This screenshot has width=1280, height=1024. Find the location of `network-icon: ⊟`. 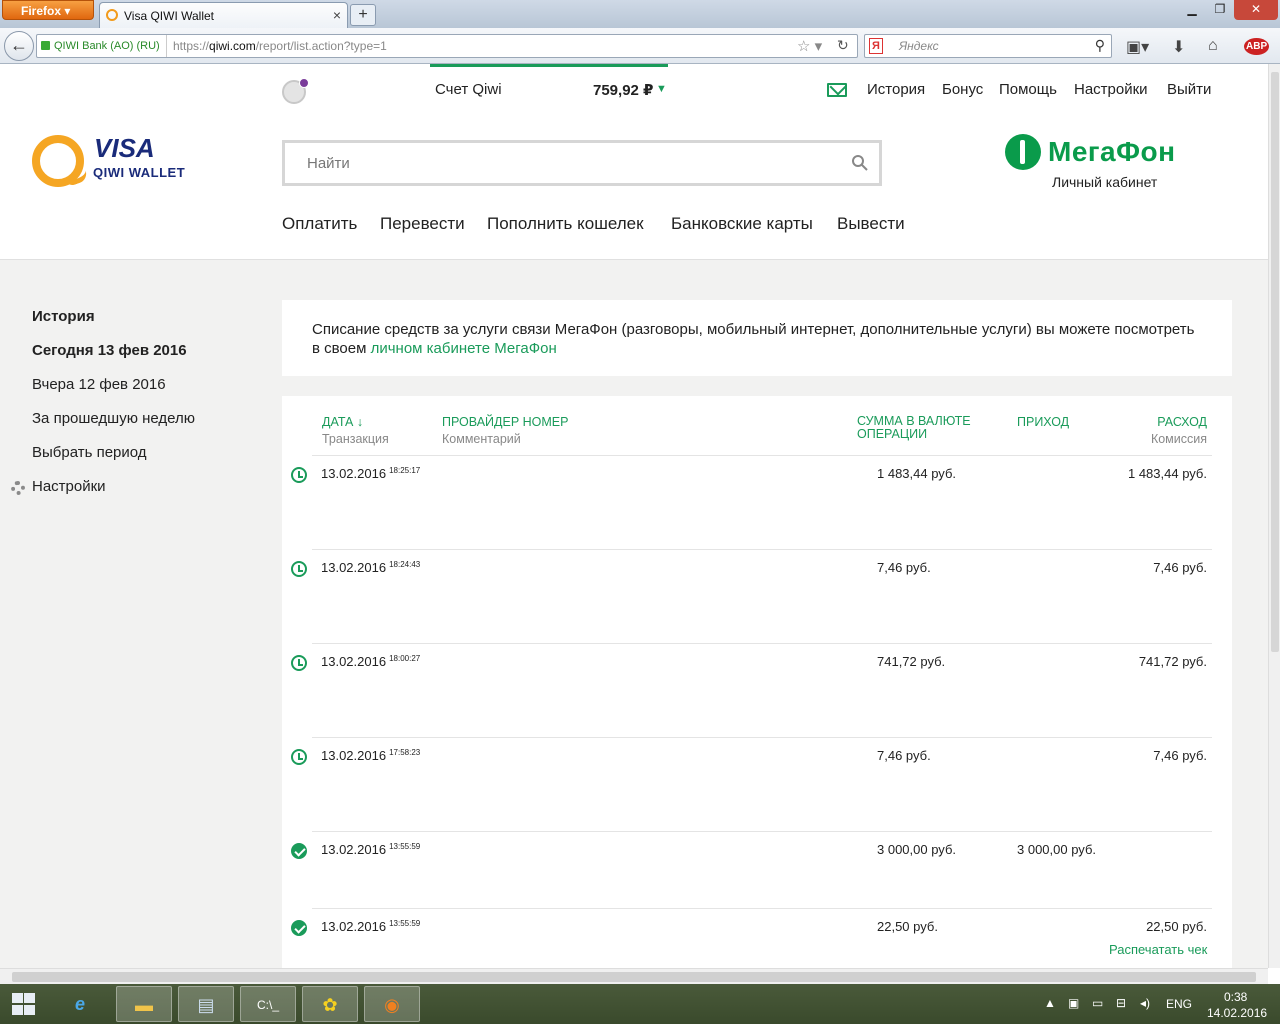

network-icon: ⊟ is located at coordinates (1121, 1003).